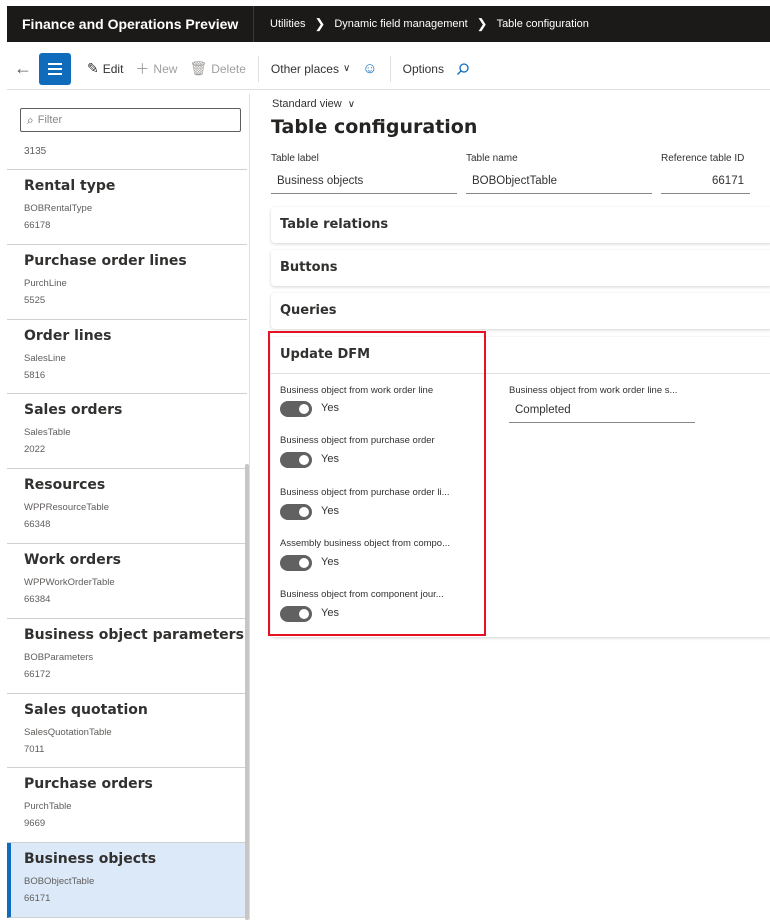 Image resolution: width=770 pixels, height=920 pixels. I want to click on view-selector: Standard view ∨, so click(313, 104).